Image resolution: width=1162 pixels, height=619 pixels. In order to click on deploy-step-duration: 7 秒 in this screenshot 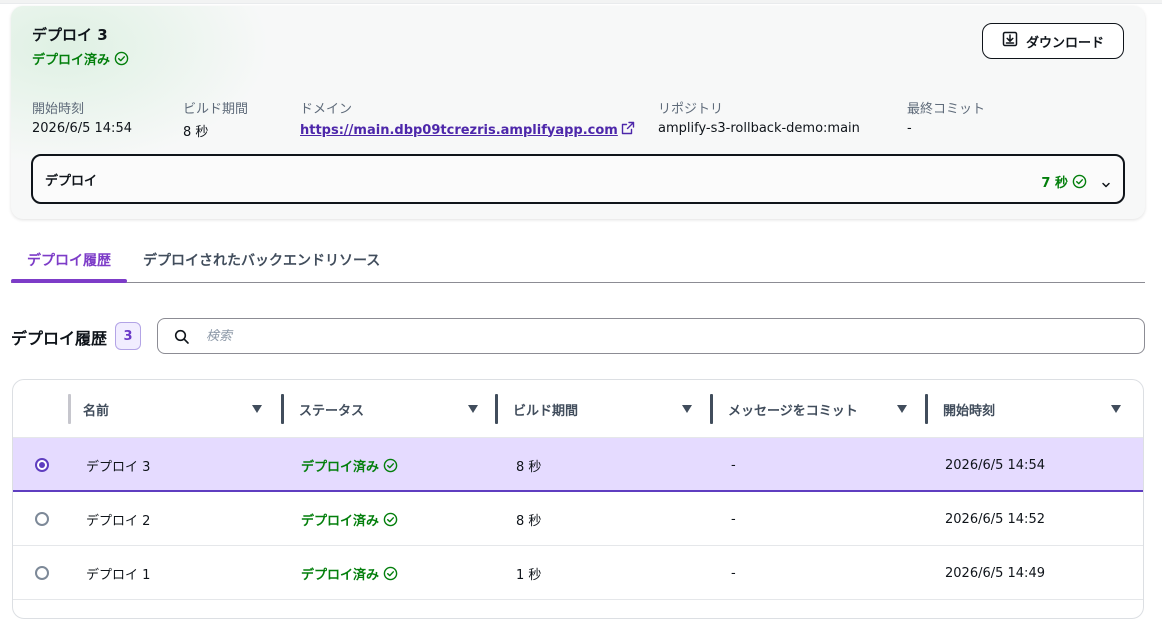, I will do `click(1064, 181)`.